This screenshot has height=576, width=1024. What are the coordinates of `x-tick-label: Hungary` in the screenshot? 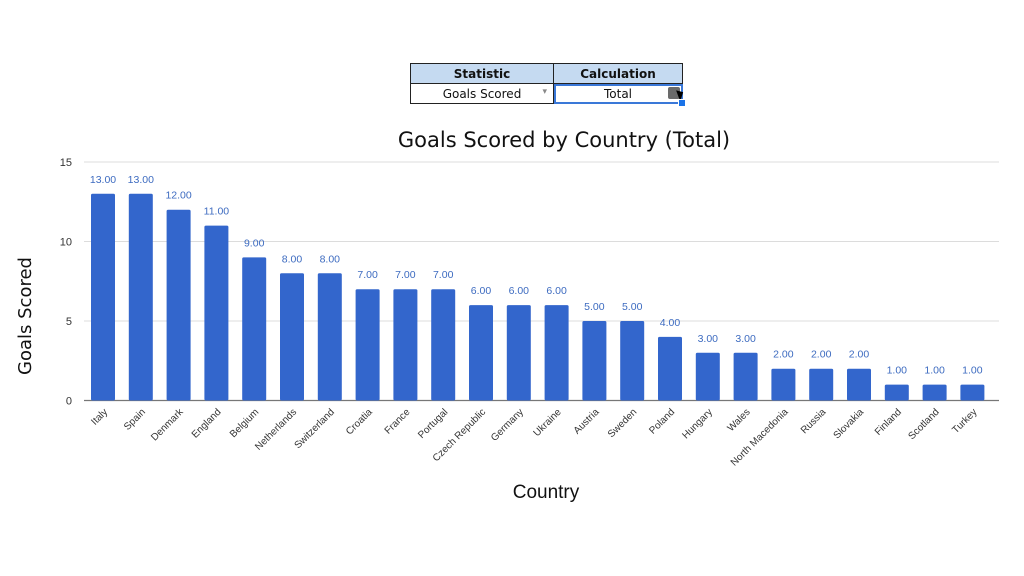 It's located at (697, 424).